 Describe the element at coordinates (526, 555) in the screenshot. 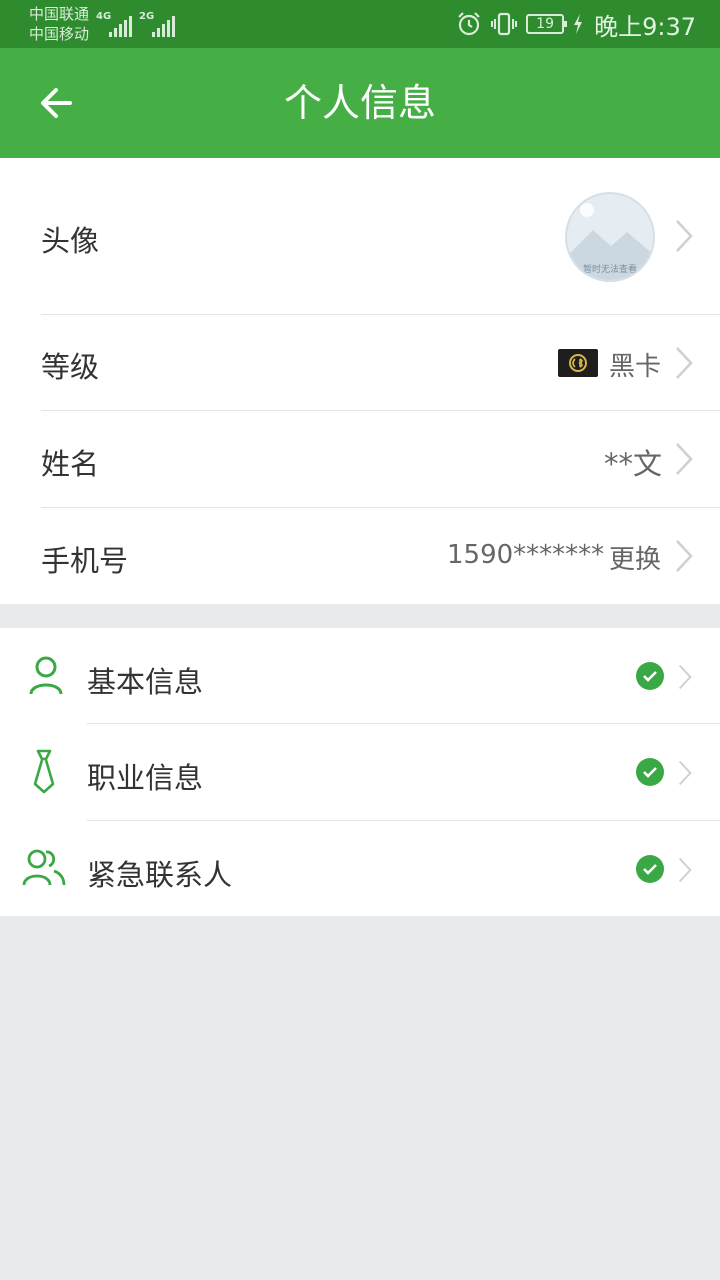

I see `phone-value: 1590*******` at that location.